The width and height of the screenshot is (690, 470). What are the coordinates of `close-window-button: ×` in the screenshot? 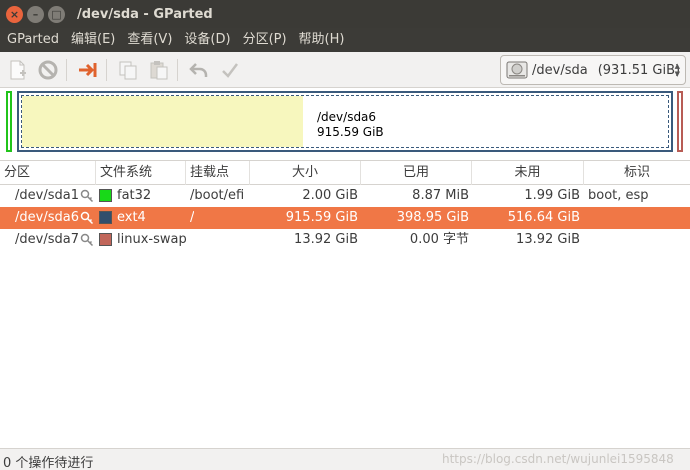 It's located at (14, 14).